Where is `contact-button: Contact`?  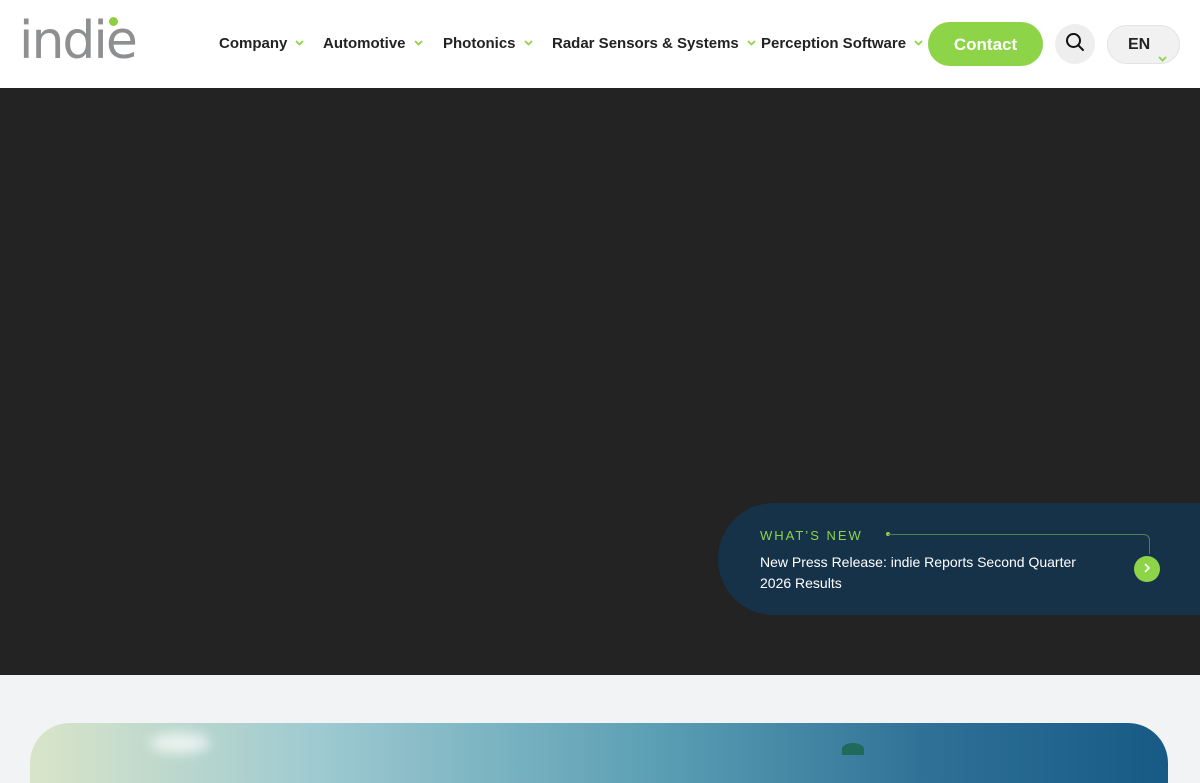 contact-button: Contact is located at coordinates (985, 44).